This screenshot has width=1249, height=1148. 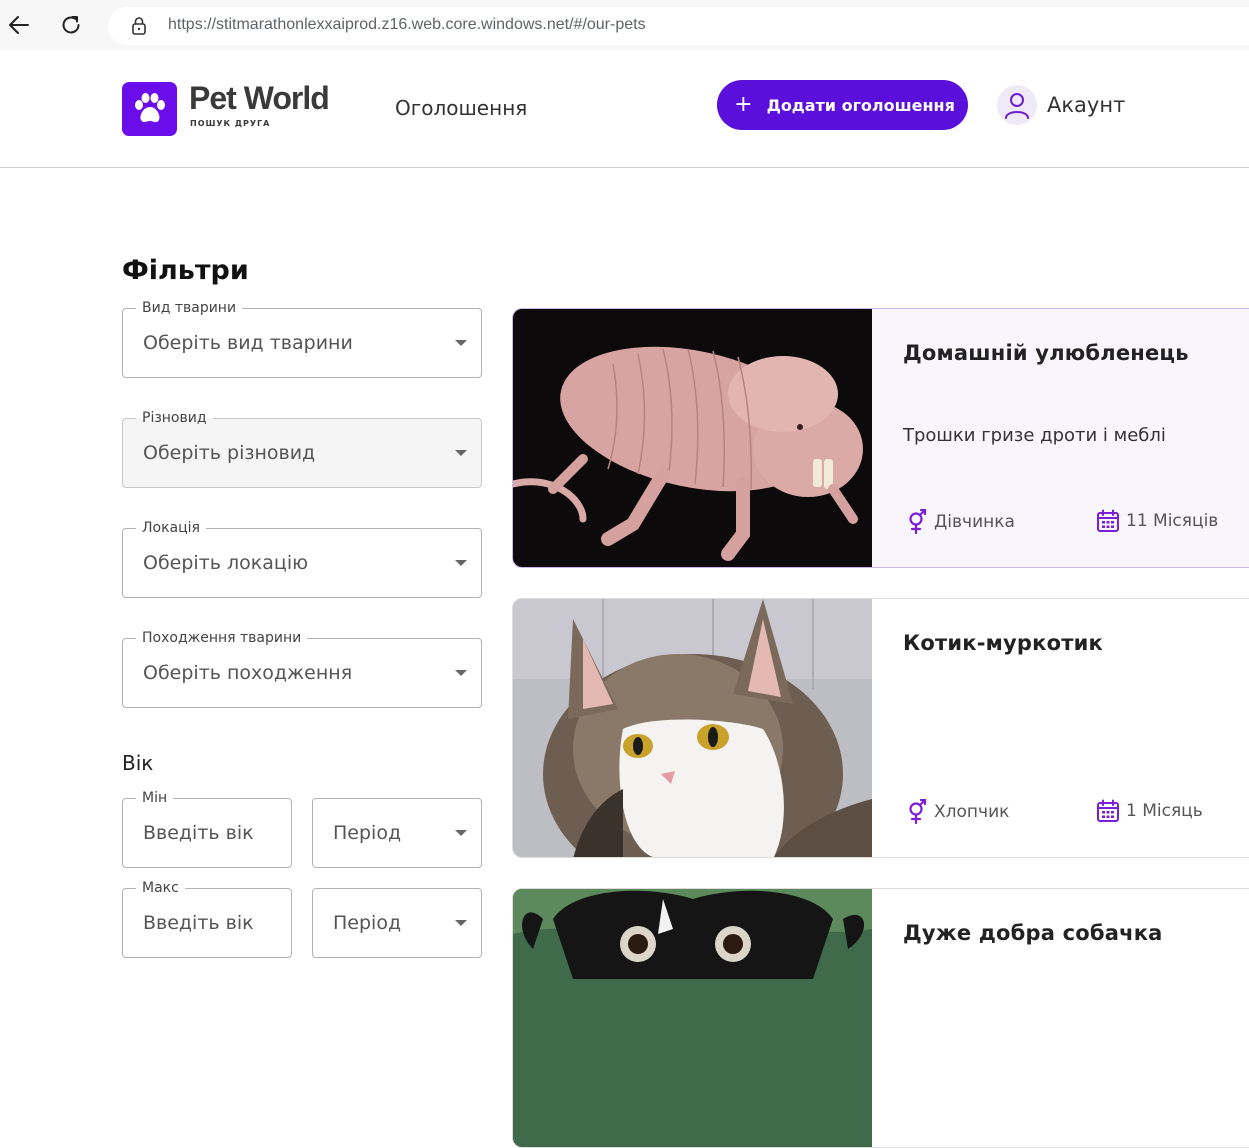 I want to click on pet-age-label: 1 Місяць, so click(x=1164, y=811).